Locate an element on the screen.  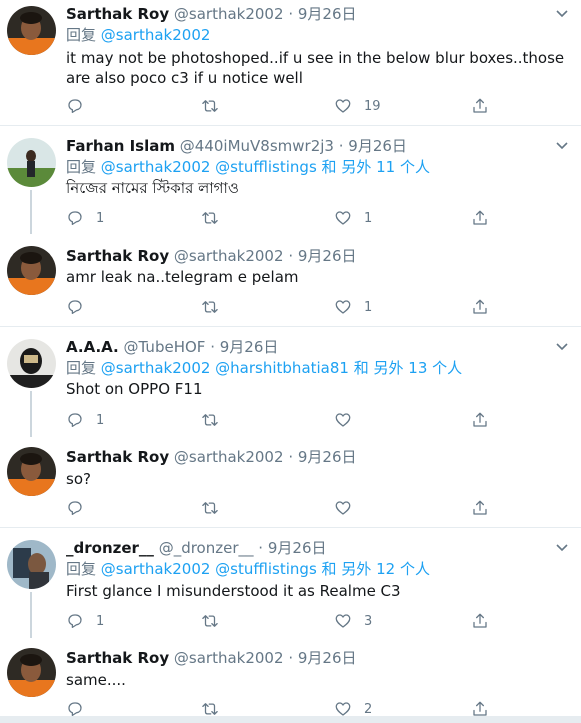
tweet-text: amr leak na..telegram e pelam is located at coordinates (182, 277).